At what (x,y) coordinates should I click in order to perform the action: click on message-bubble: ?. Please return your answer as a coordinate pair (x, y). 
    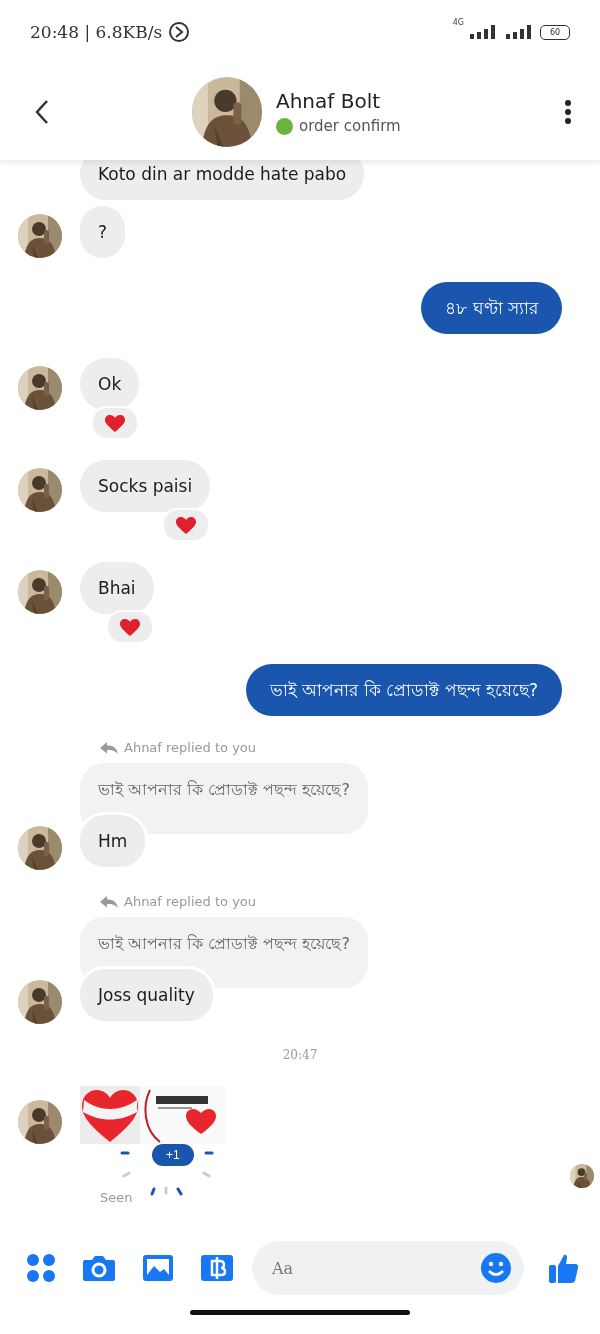
    Looking at the image, I should click on (103, 232).